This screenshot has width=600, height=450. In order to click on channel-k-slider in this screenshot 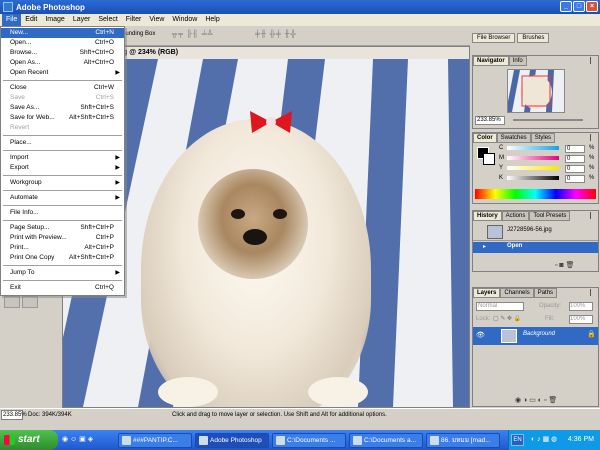, I will do `click(533, 178)`.